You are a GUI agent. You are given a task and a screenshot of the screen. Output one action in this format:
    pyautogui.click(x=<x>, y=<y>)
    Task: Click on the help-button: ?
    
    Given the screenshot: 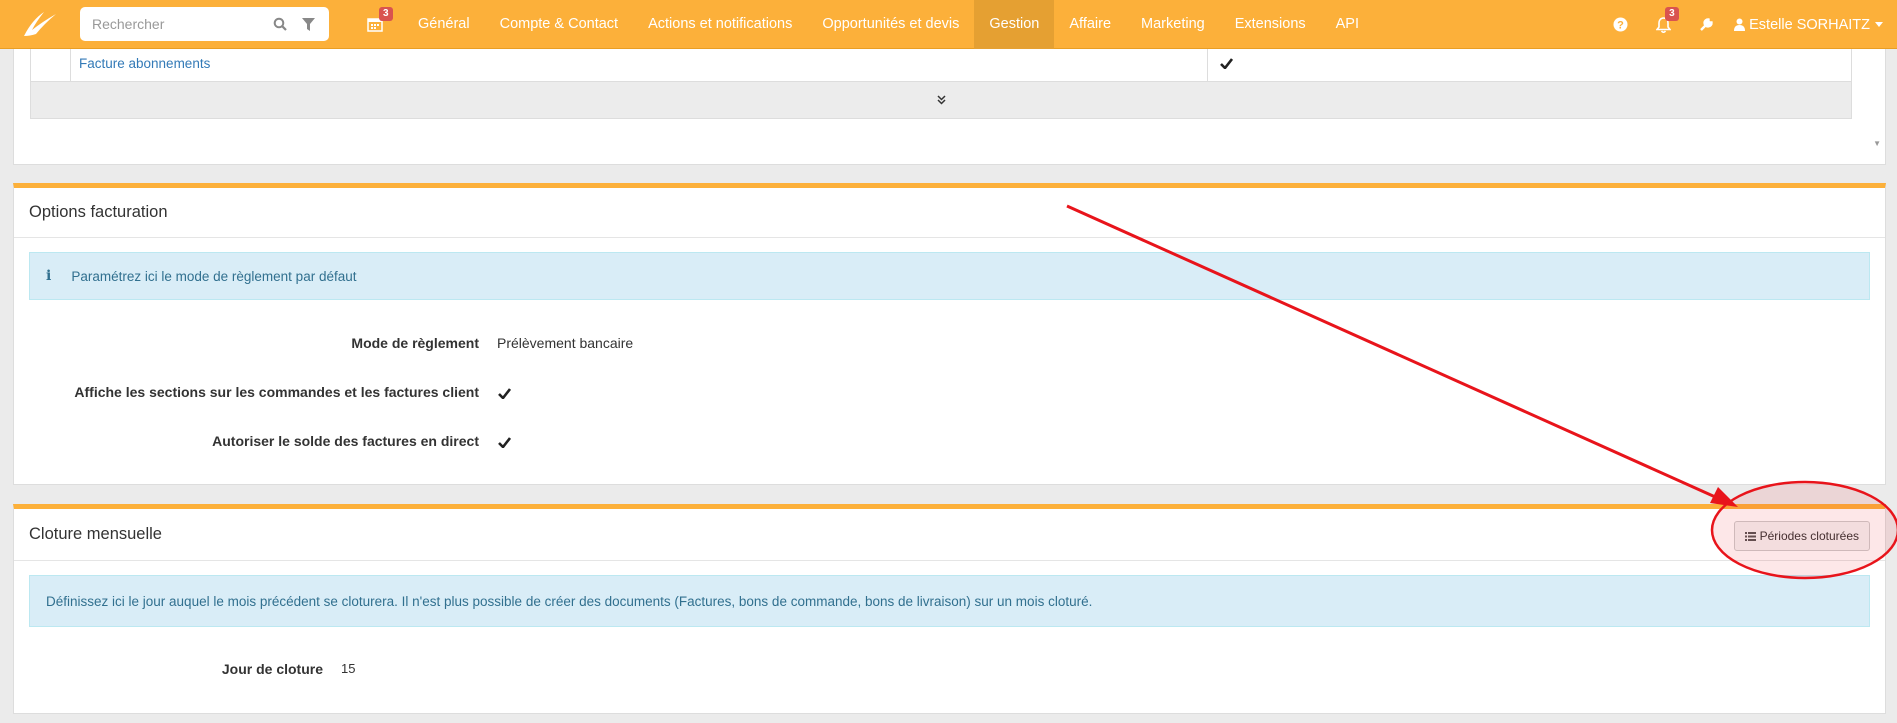 What is the action you would take?
    pyautogui.click(x=1620, y=24)
    